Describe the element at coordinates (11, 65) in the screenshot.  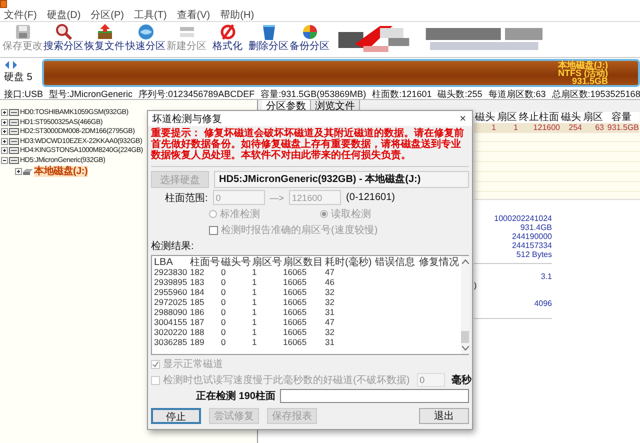
I see `nav-arrows-icon` at that location.